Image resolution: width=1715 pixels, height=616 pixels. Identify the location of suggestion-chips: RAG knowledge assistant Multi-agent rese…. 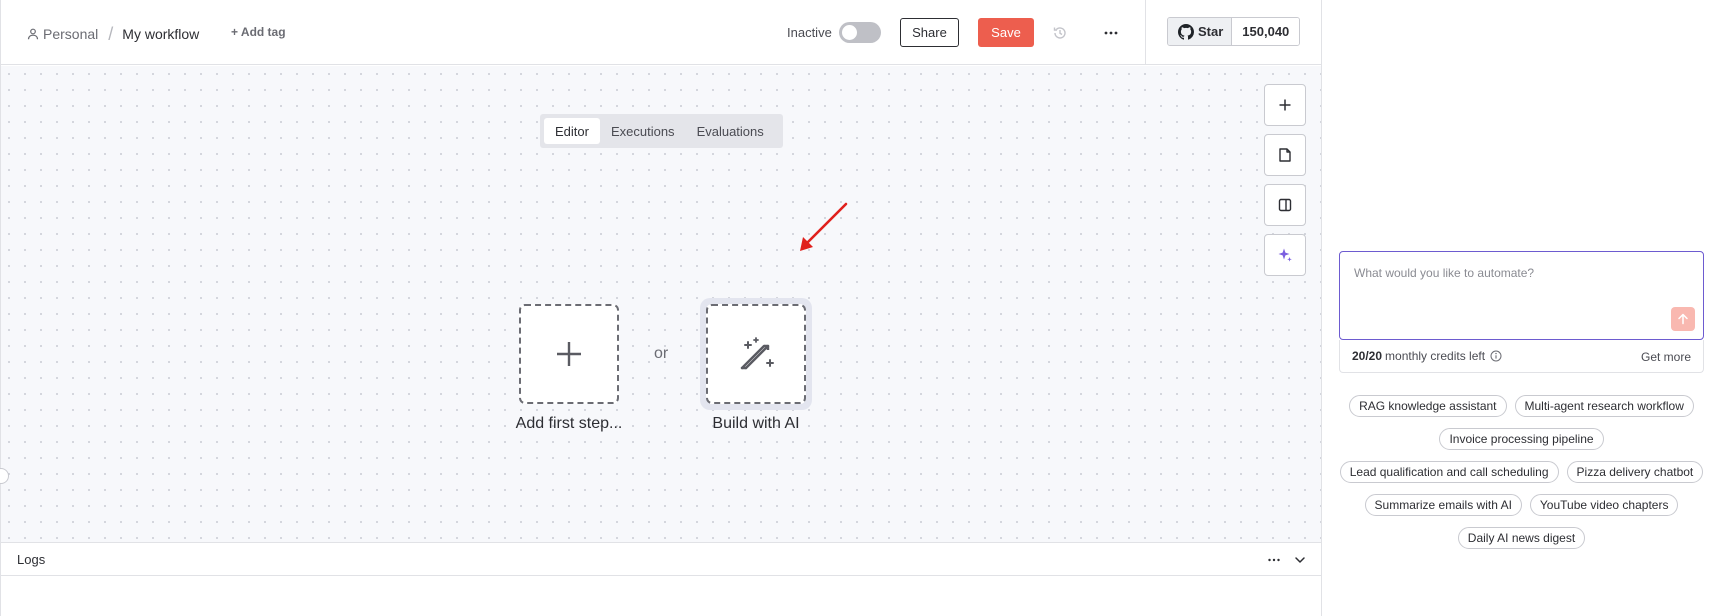
(1521, 472).